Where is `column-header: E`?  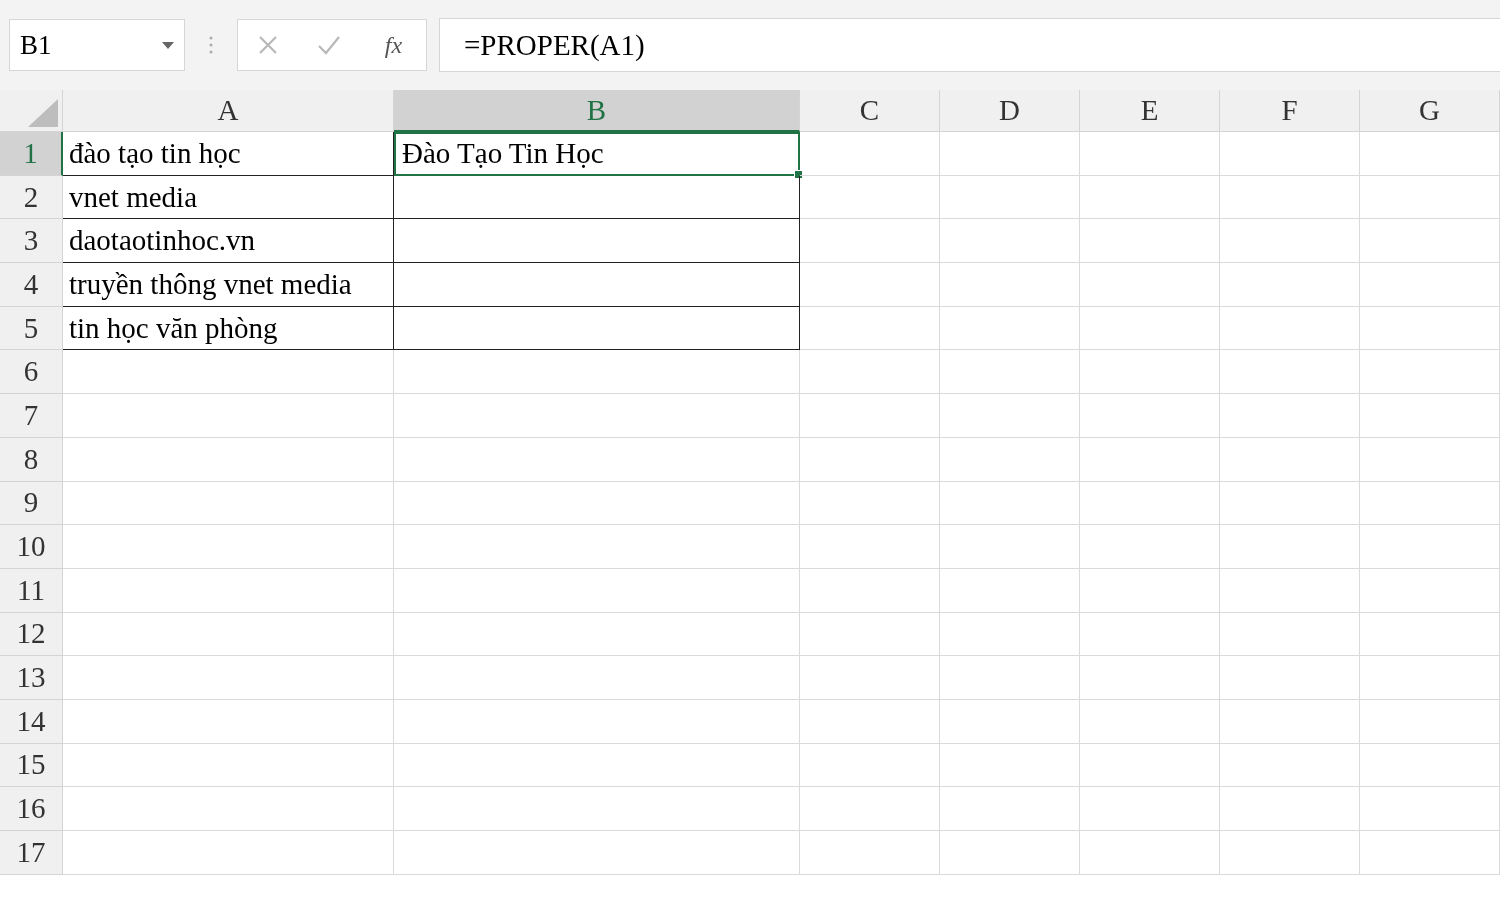 column-header: E is located at coordinates (1150, 111).